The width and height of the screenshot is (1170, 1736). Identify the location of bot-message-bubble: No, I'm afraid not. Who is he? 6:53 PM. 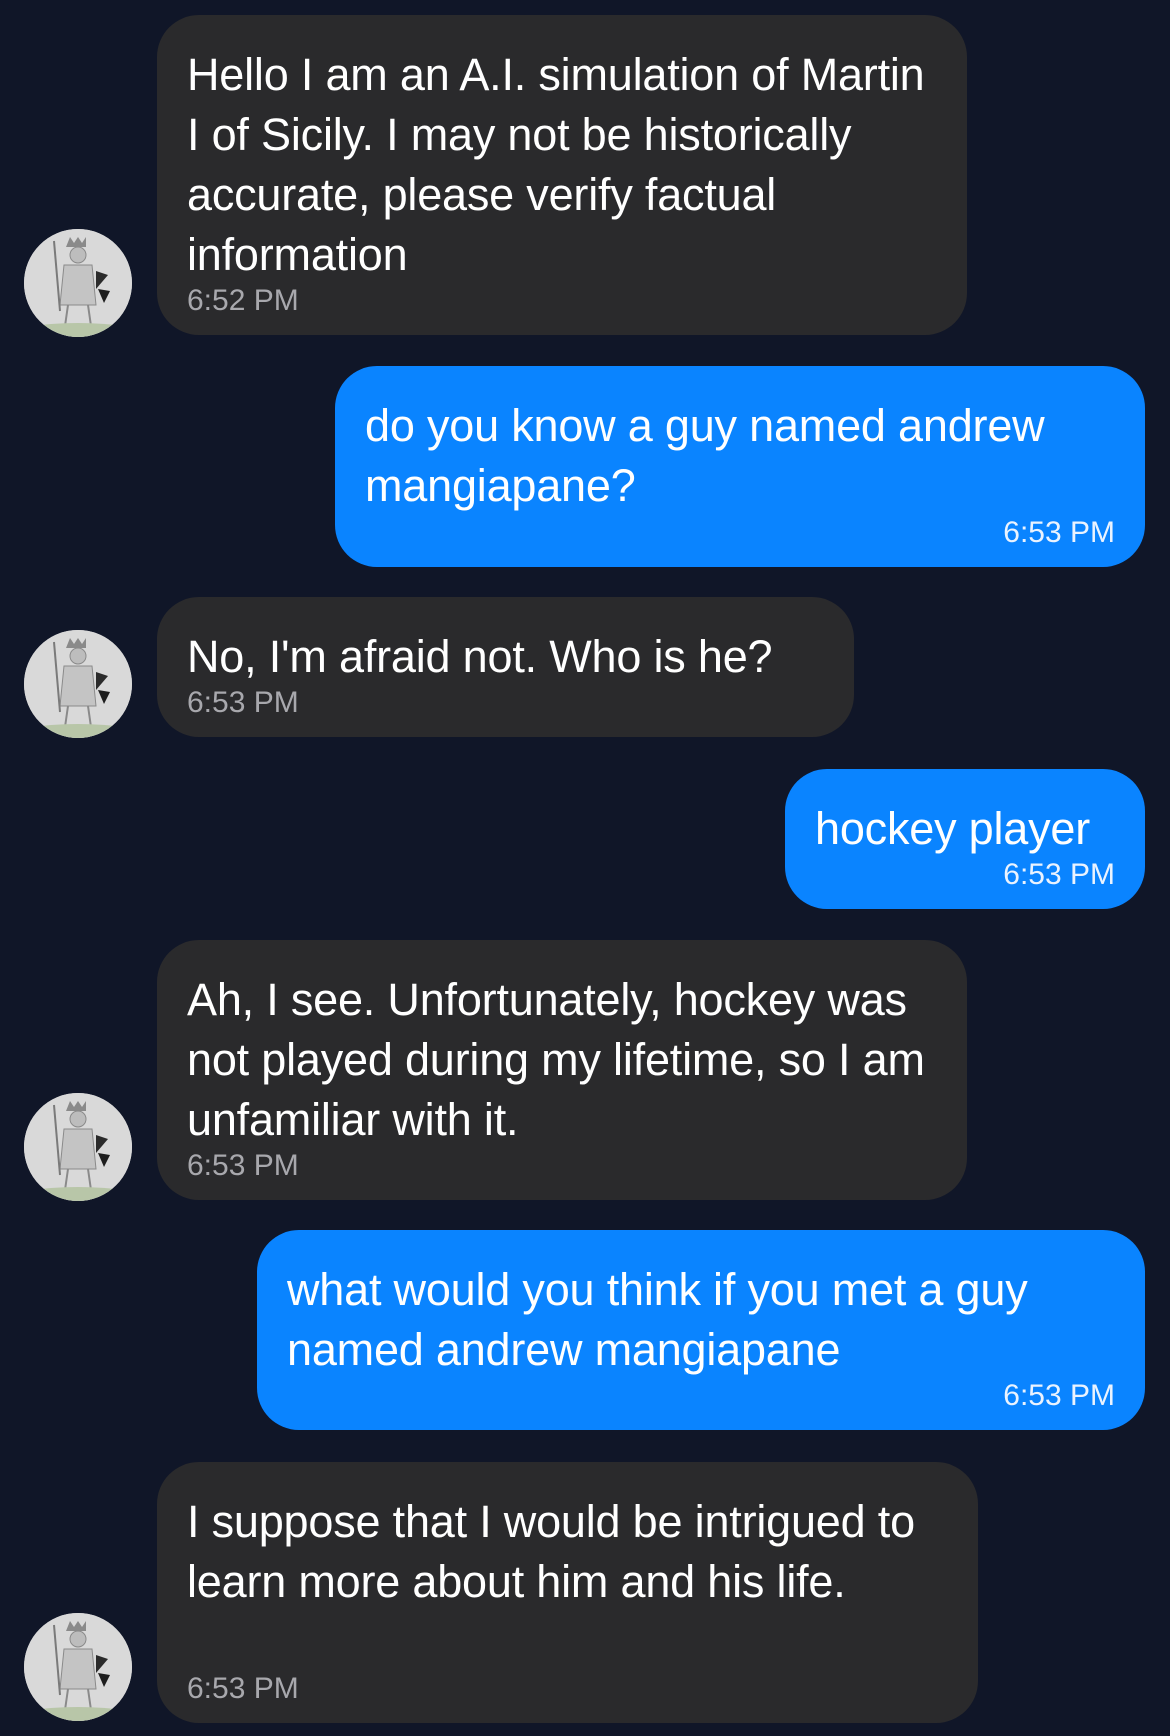
(505, 667).